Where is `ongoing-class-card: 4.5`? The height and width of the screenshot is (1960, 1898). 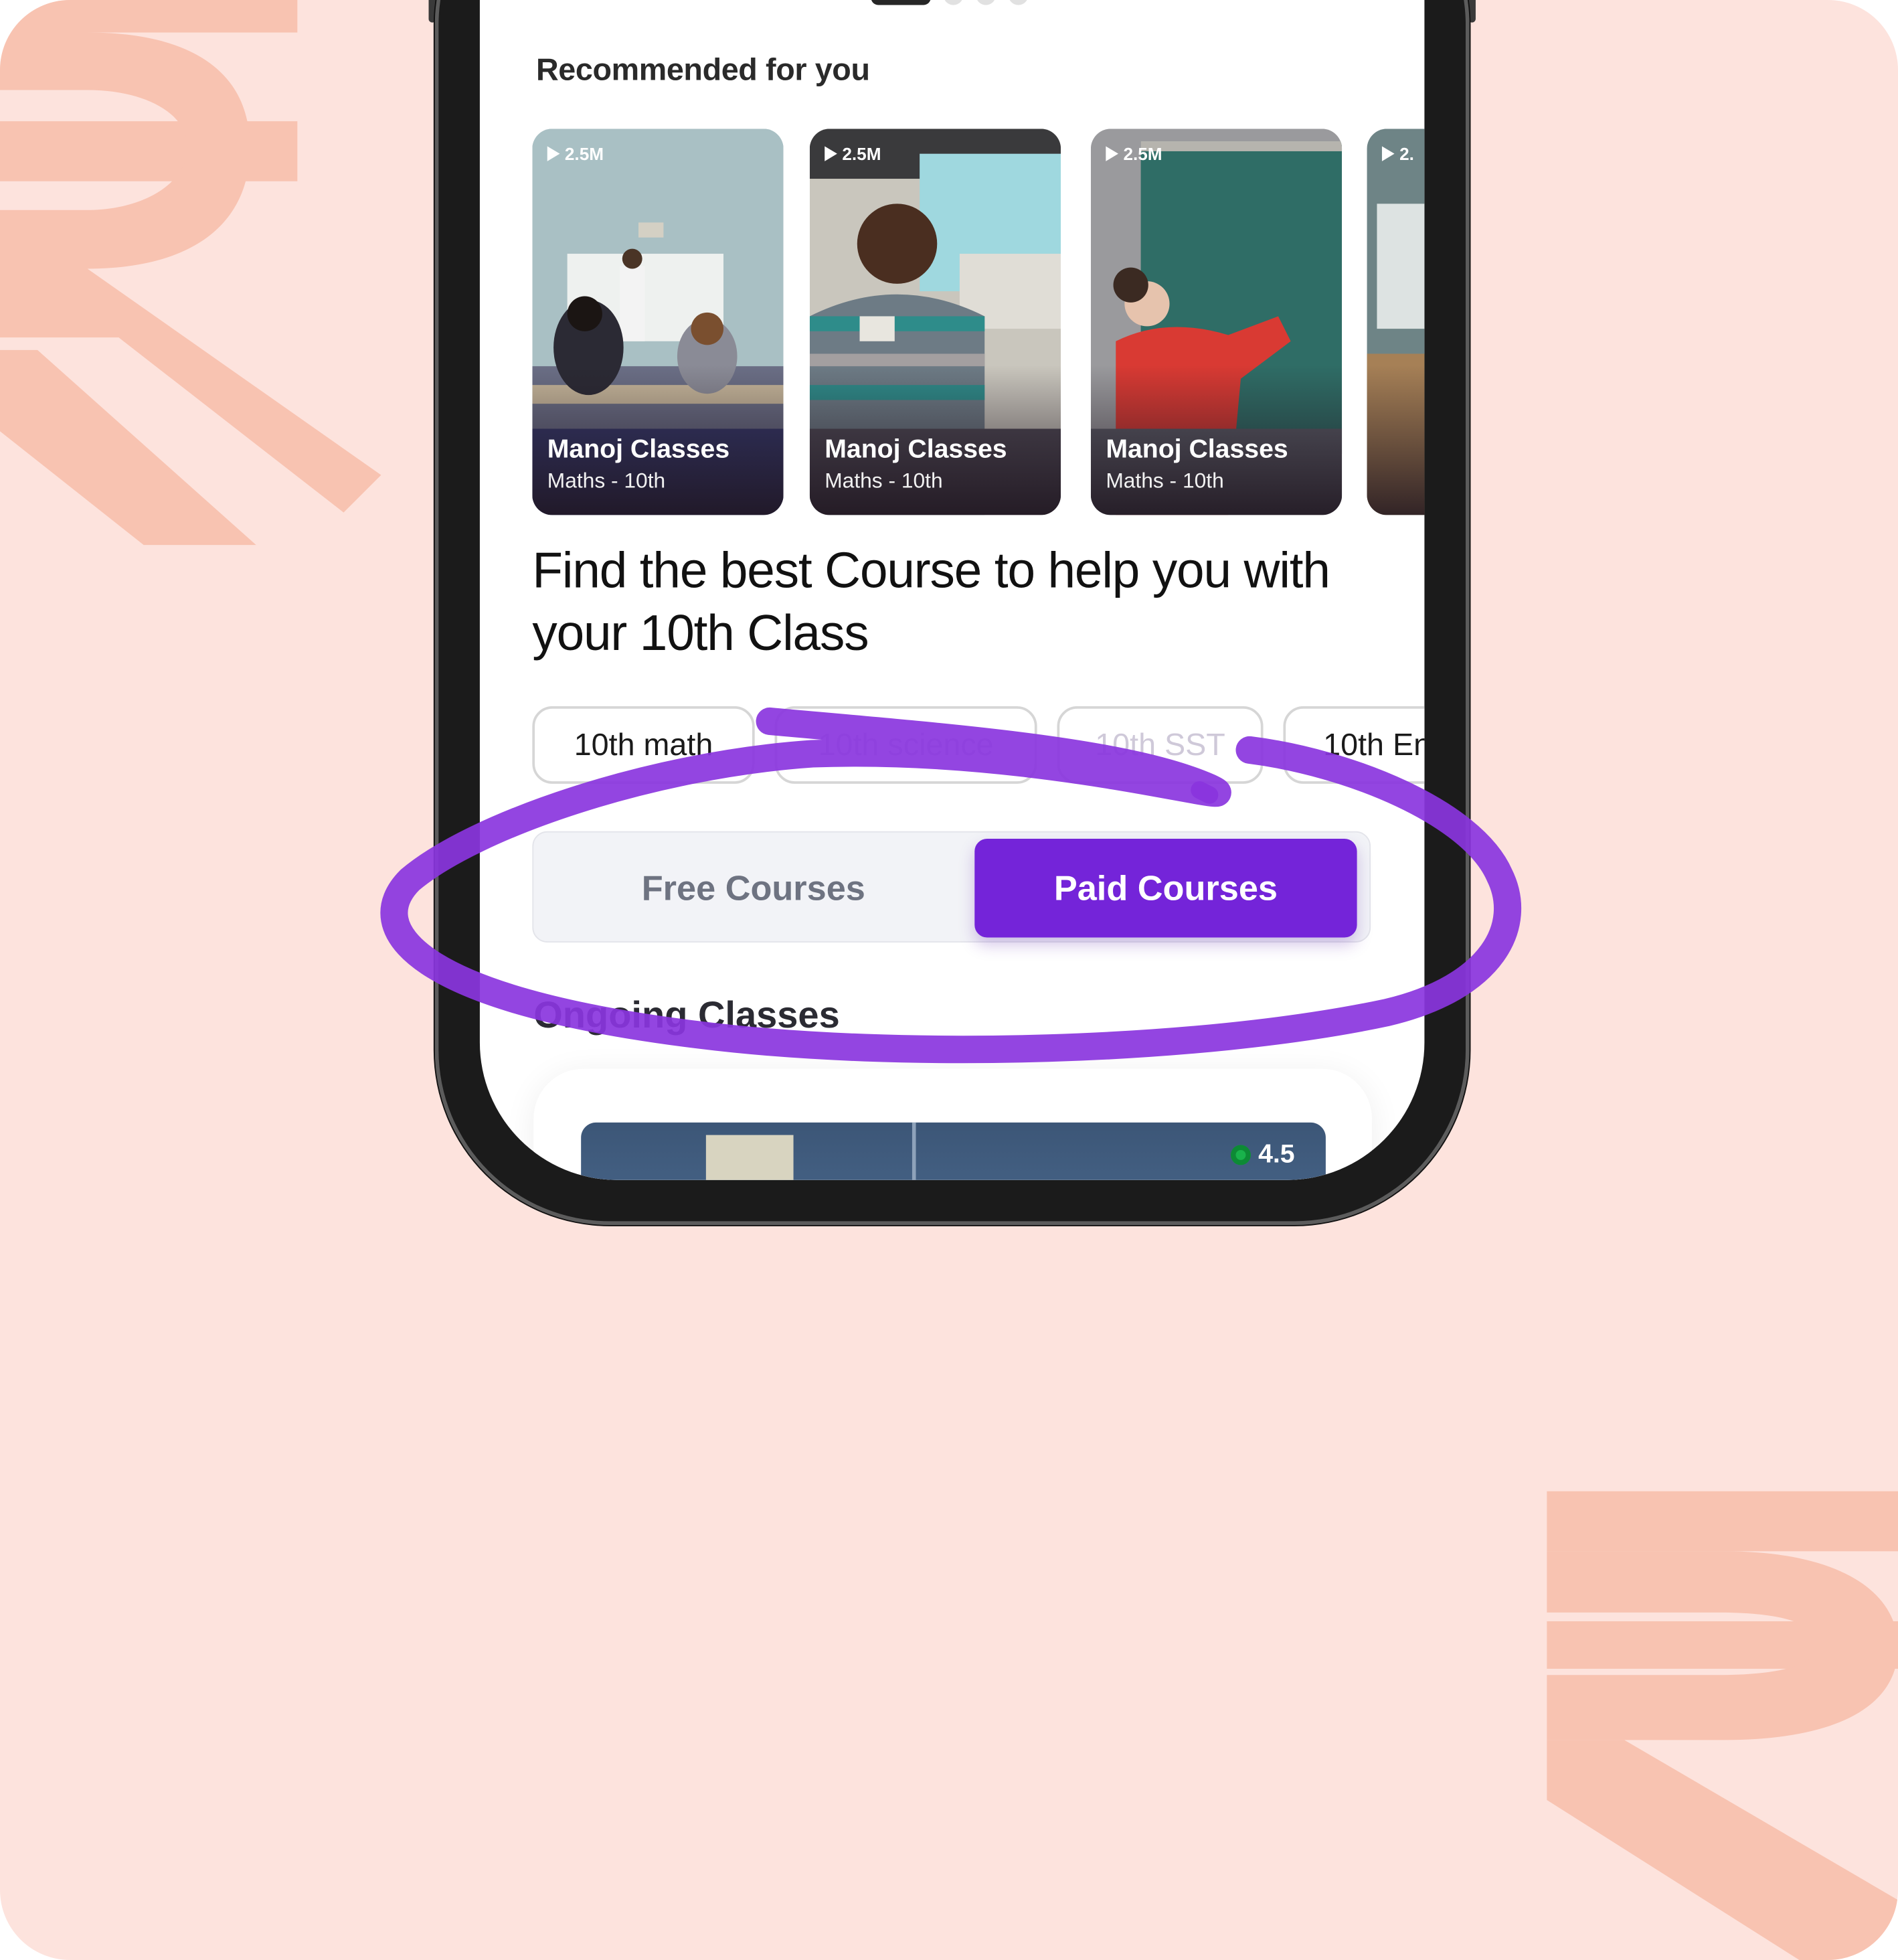
ongoing-class-card: 4.5 is located at coordinates (952, 1124).